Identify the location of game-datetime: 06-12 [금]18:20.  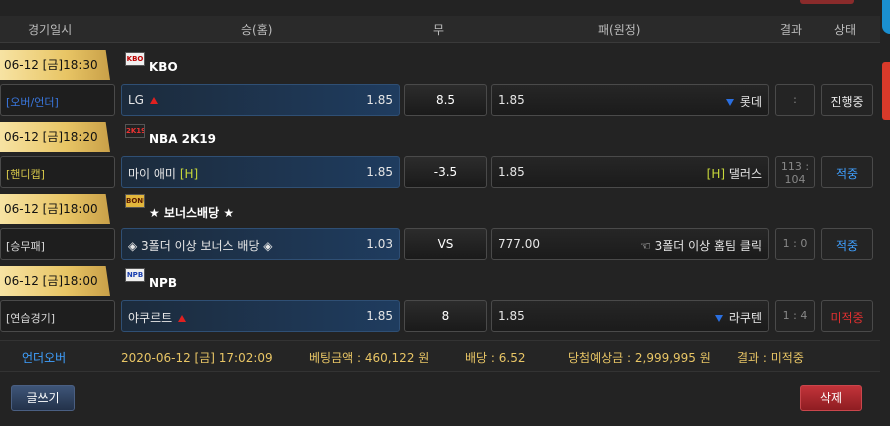
(55, 137).